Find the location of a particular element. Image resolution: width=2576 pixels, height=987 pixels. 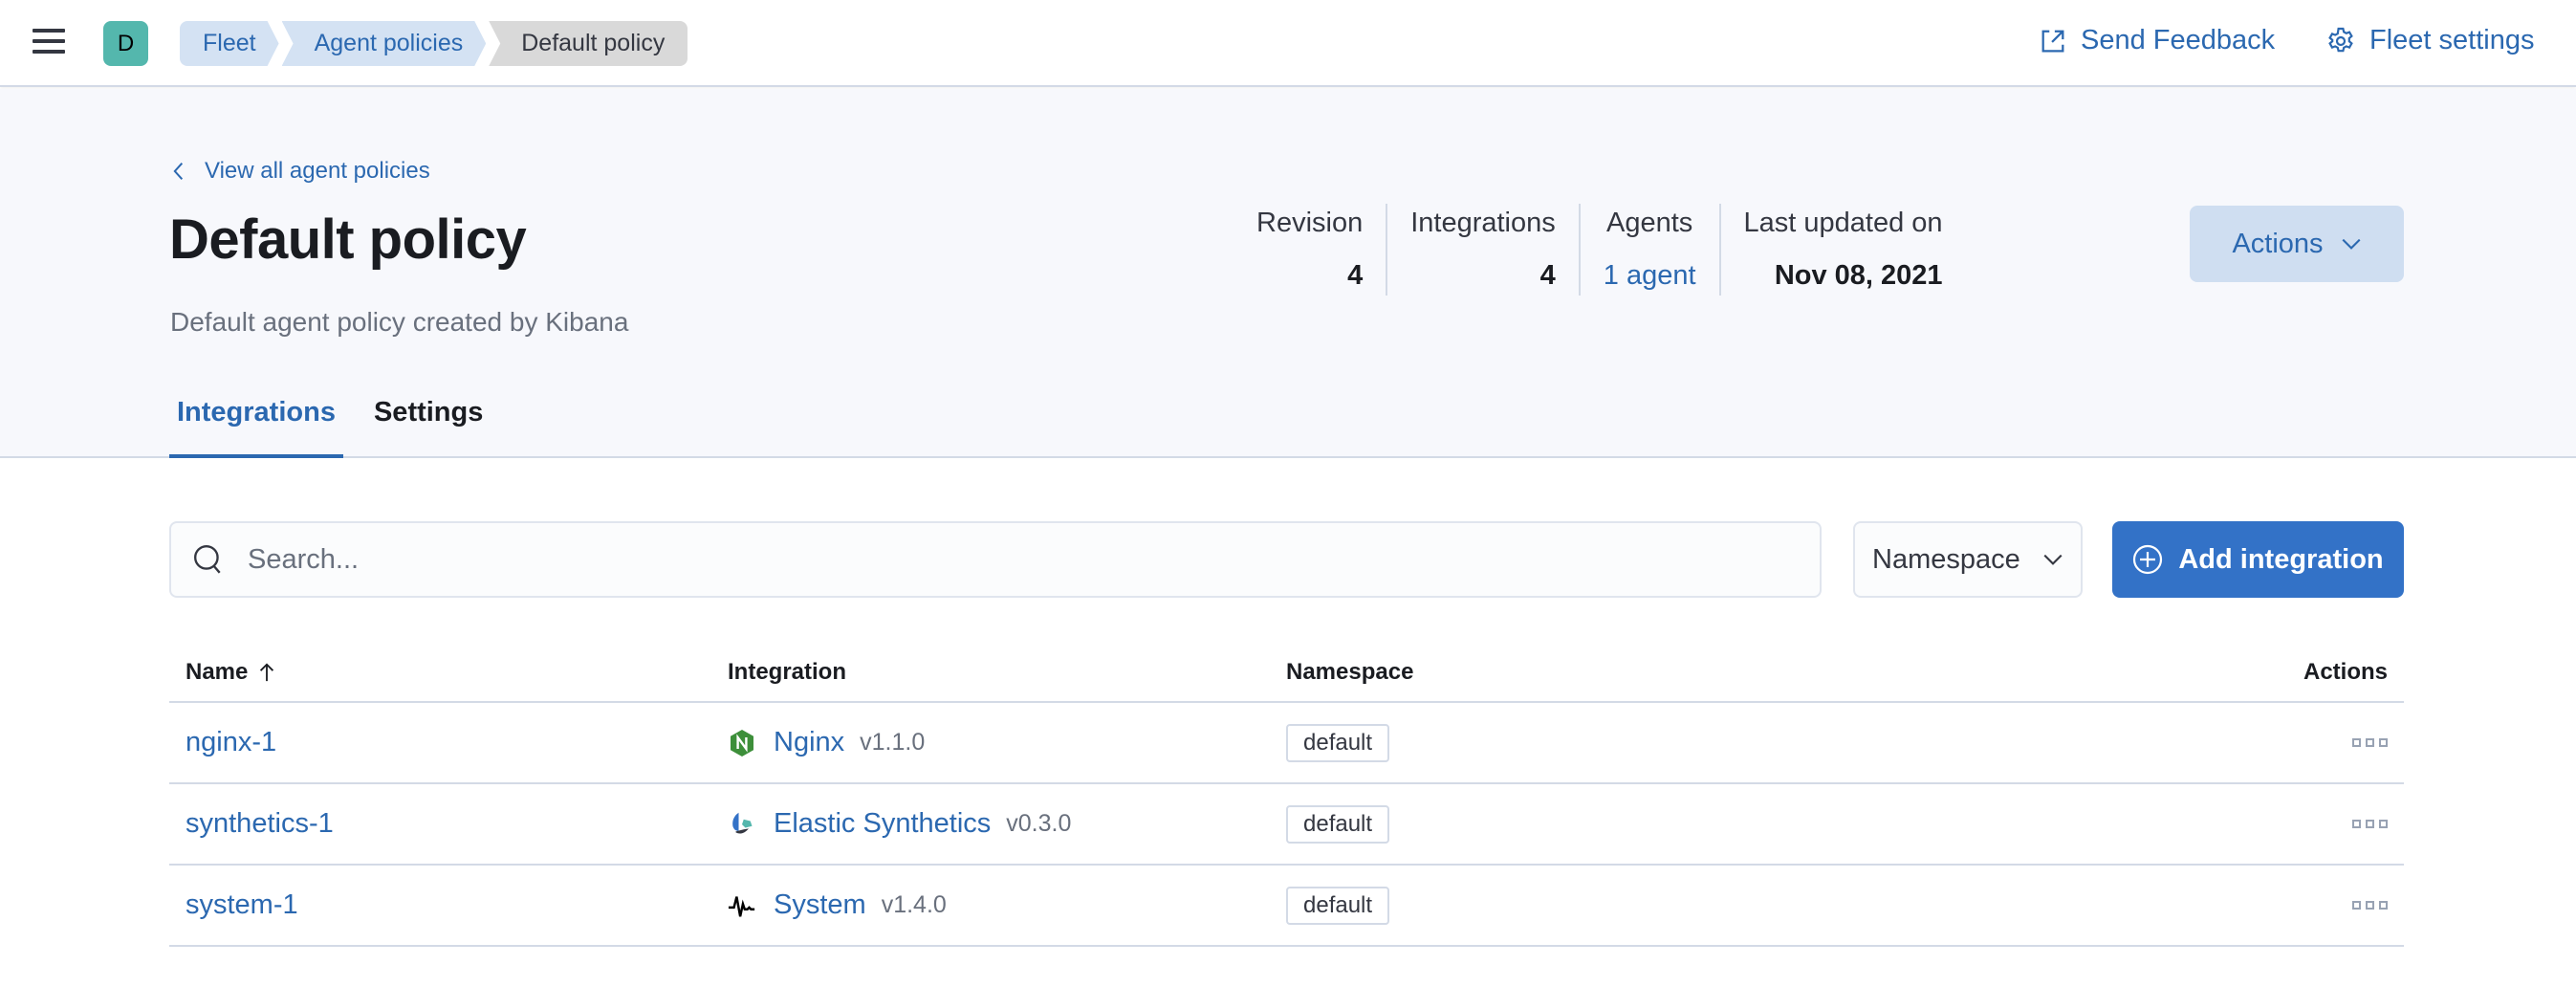

system-icon is located at coordinates (742, 905).